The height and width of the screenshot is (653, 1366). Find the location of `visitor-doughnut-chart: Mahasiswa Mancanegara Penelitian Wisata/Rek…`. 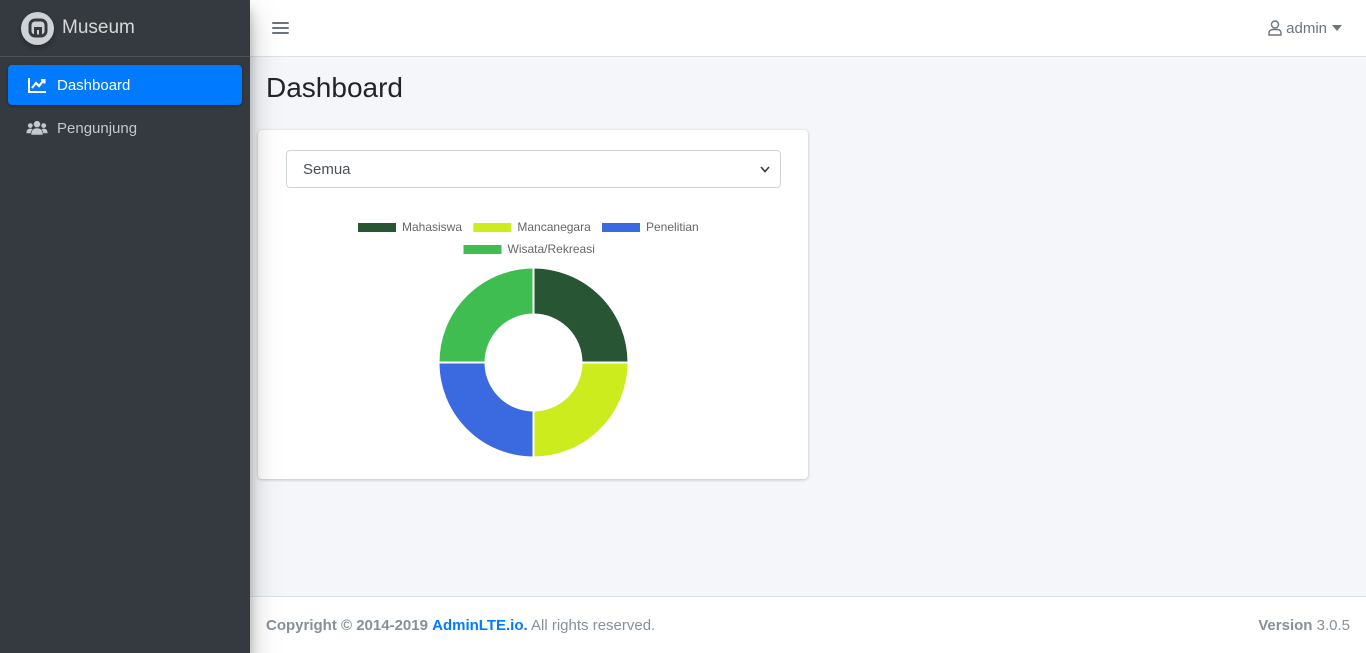

visitor-doughnut-chart: Mahasiswa Mancanegara Penelitian Wisata/Rek… is located at coordinates (528, 339).